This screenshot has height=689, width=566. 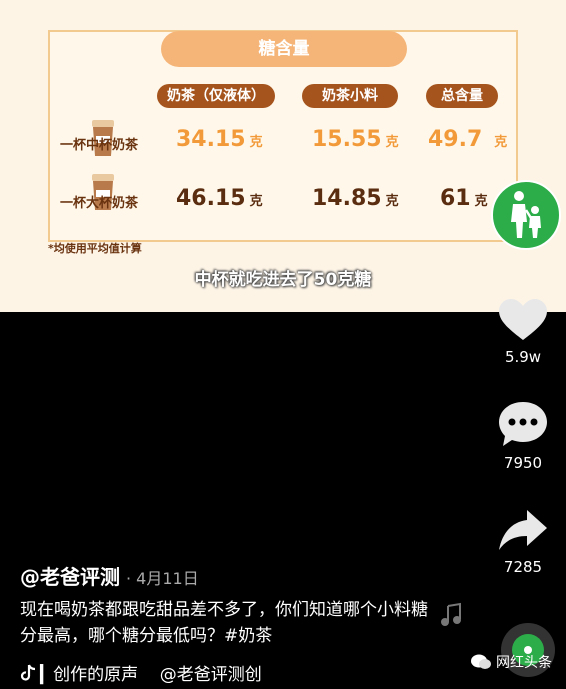 I want to click on share-count: 7285, so click(x=523, y=567).